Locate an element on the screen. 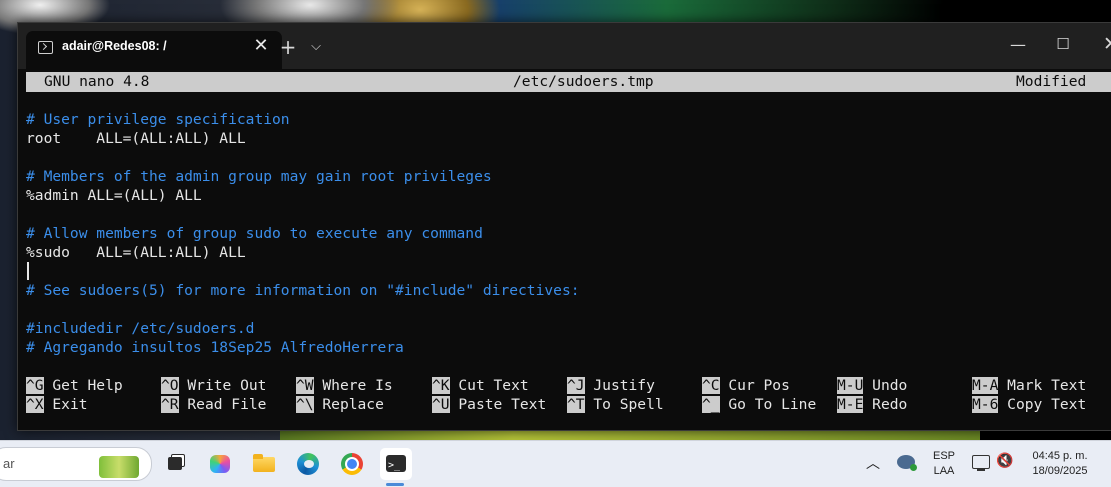  shortcut-key: ^U is located at coordinates (441, 404).